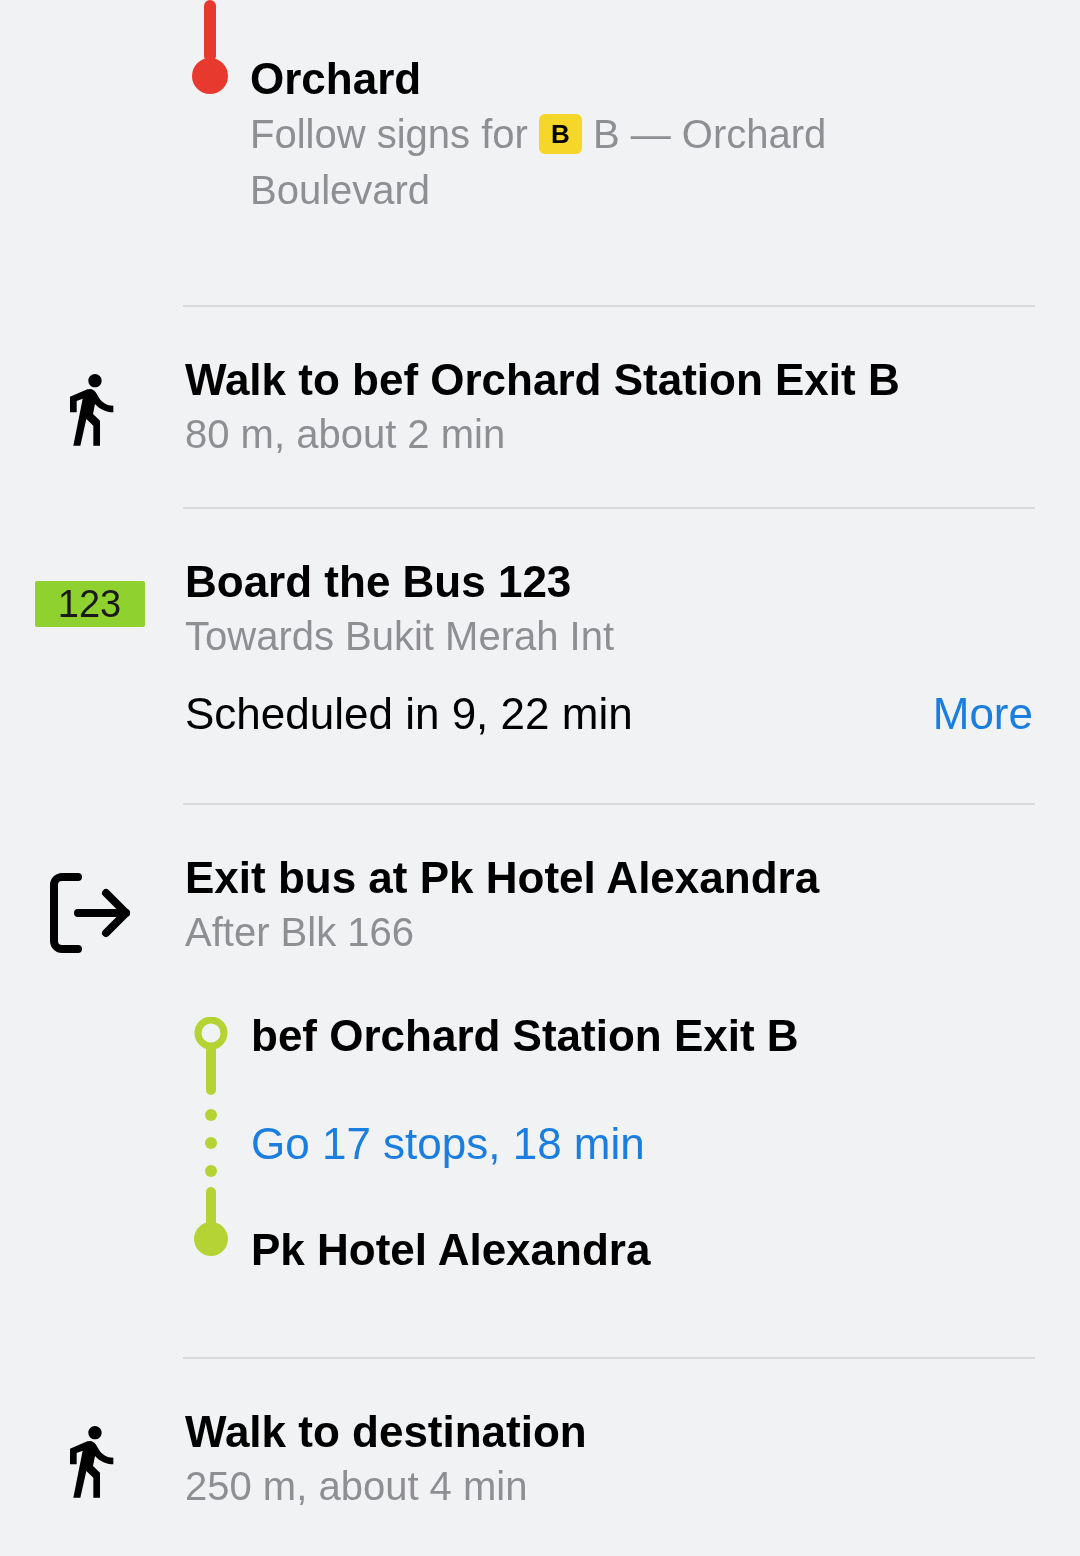  Describe the element at coordinates (543, 380) in the screenshot. I see `step-title: Walk to bef Orchard Station Exit B` at that location.